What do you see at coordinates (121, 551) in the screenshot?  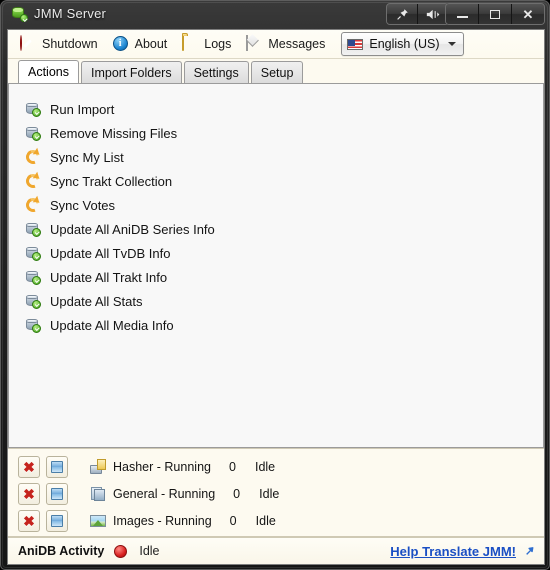 I see `red-status-led` at bounding box center [121, 551].